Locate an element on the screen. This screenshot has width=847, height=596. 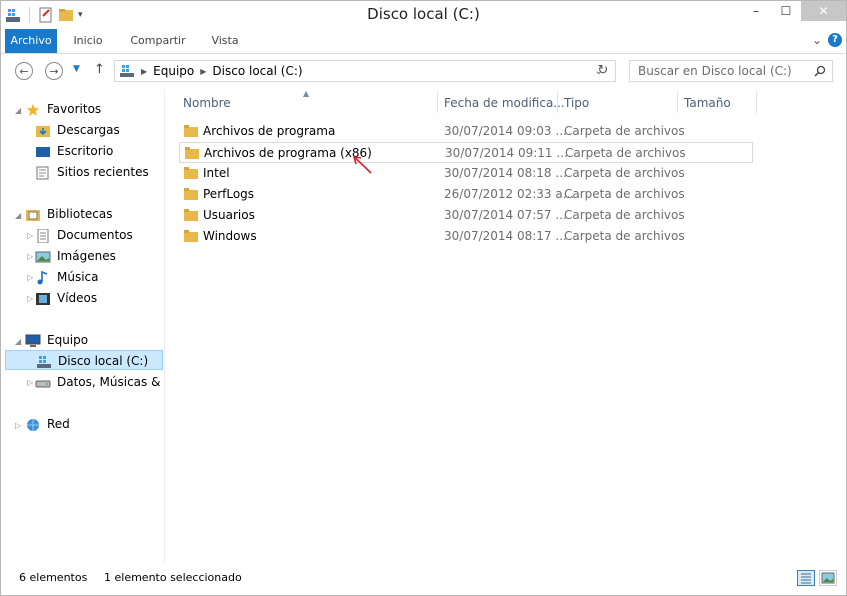
breadcrumb-equipo: Equipo is located at coordinates (173, 71).